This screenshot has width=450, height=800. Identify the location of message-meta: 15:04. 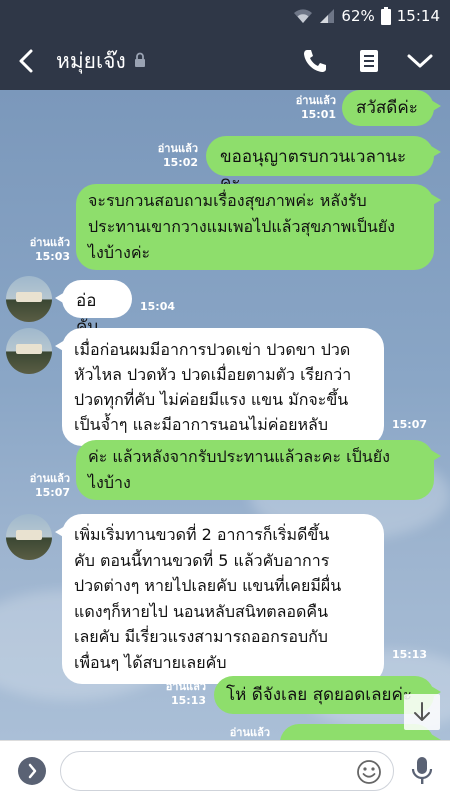
(165, 307).